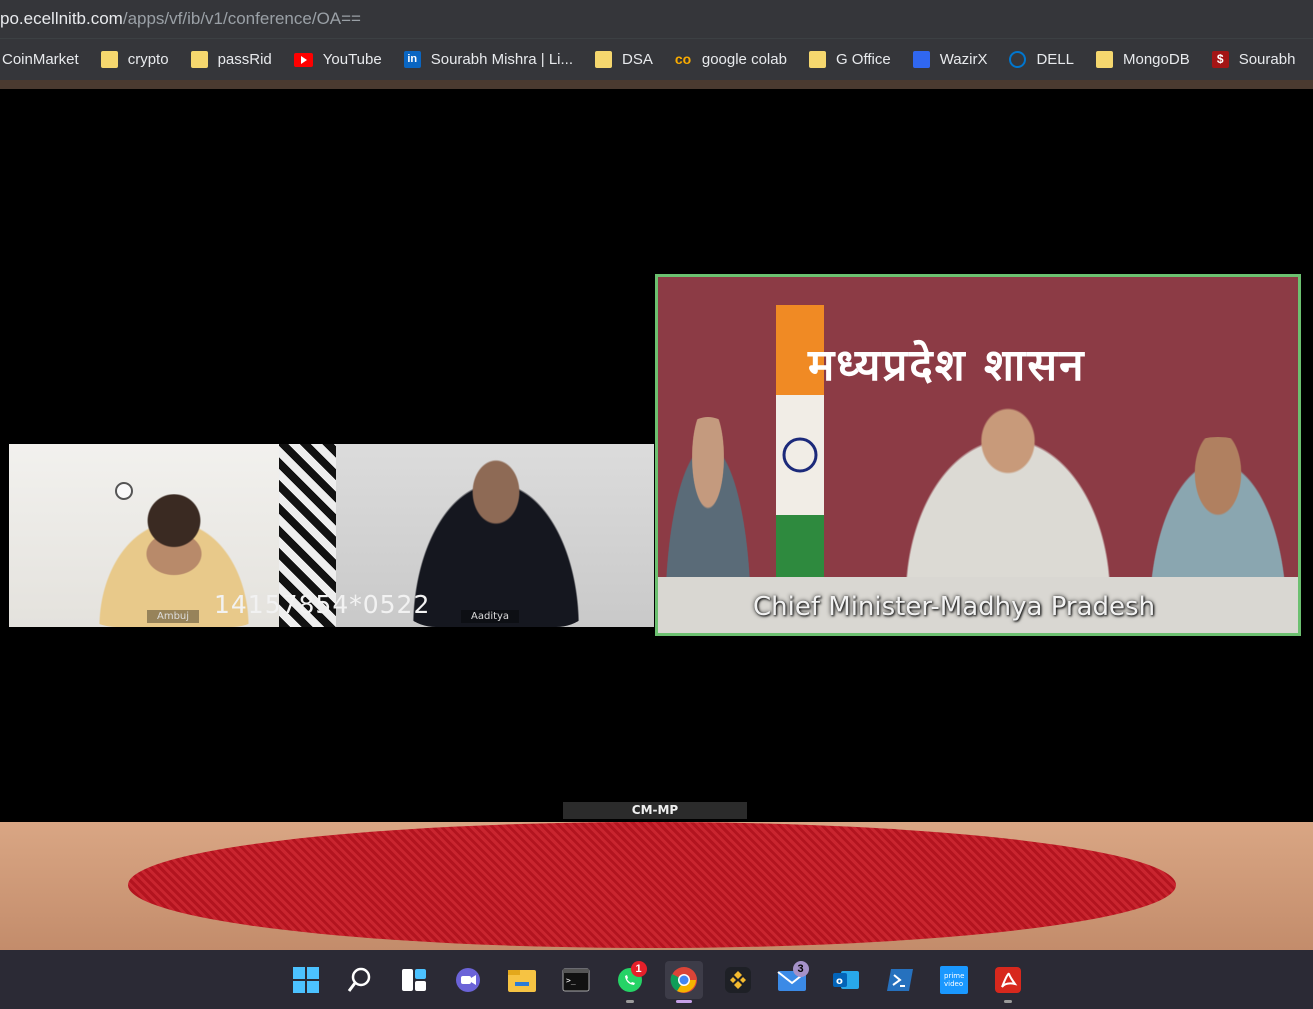  I want to click on colab-icon: co, so click(683, 59).